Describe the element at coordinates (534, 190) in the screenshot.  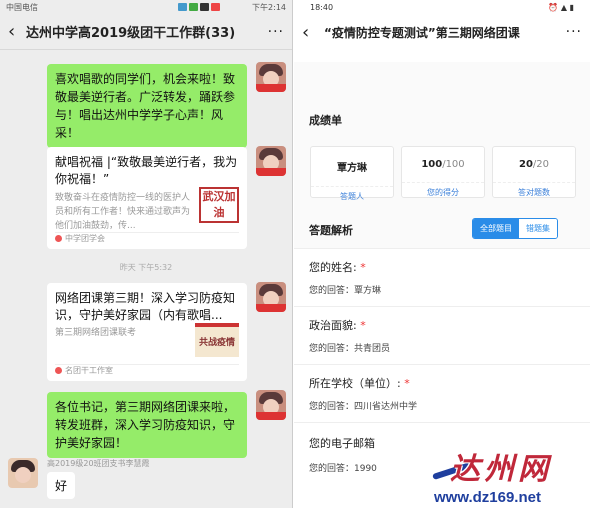
I see `score-label: 答对题数` at that location.